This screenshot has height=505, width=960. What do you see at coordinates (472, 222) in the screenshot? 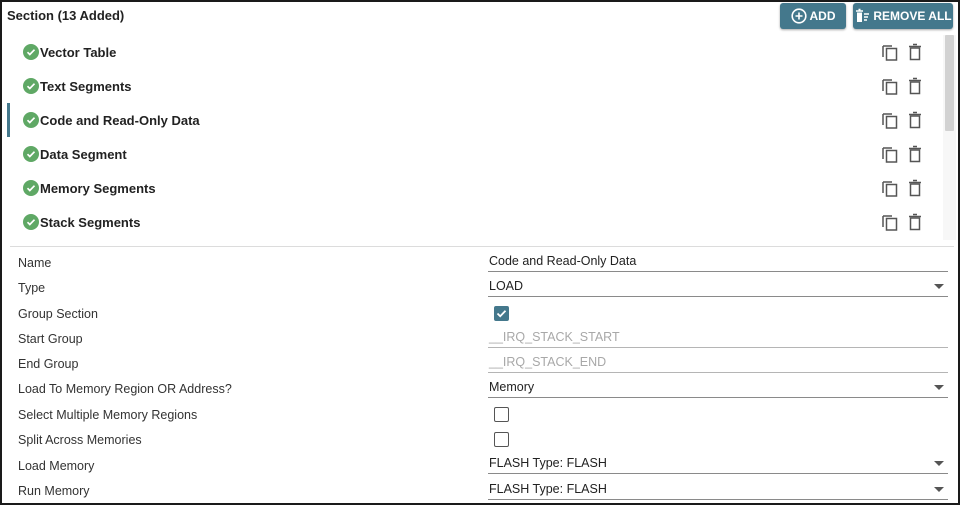
I see `section-list-item: Stack Segments` at bounding box center [472, 222].